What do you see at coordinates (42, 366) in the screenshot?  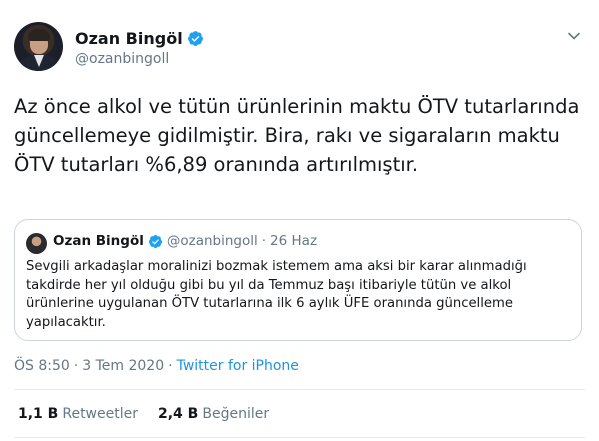 I see `tweet-time: ÖS 8:50` at bounding box center [42, 366].